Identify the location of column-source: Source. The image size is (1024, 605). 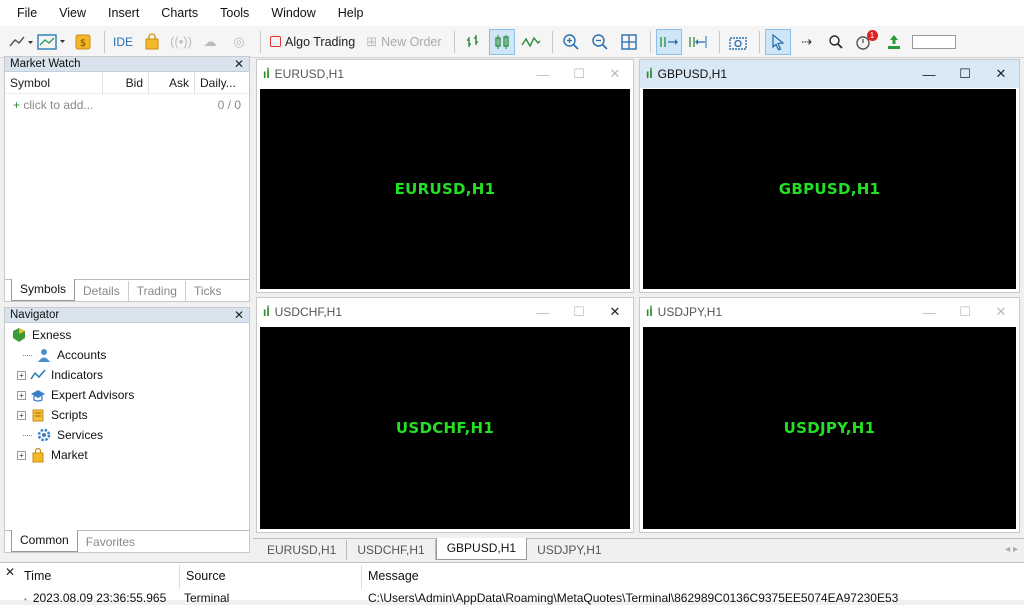
(206, 576).